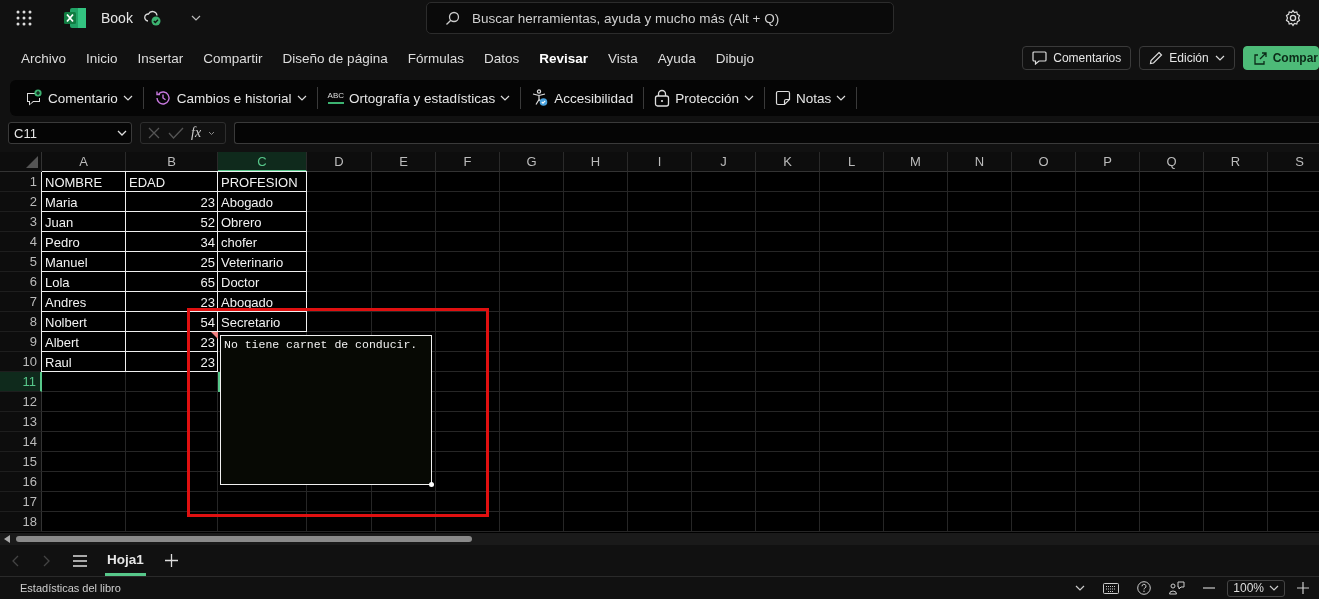 Image resolution: width=1319 pixels, height=599 pixels. Describe the element at coordinates (21, 222) in the screenshot. I see `row-header: 3` at that location.